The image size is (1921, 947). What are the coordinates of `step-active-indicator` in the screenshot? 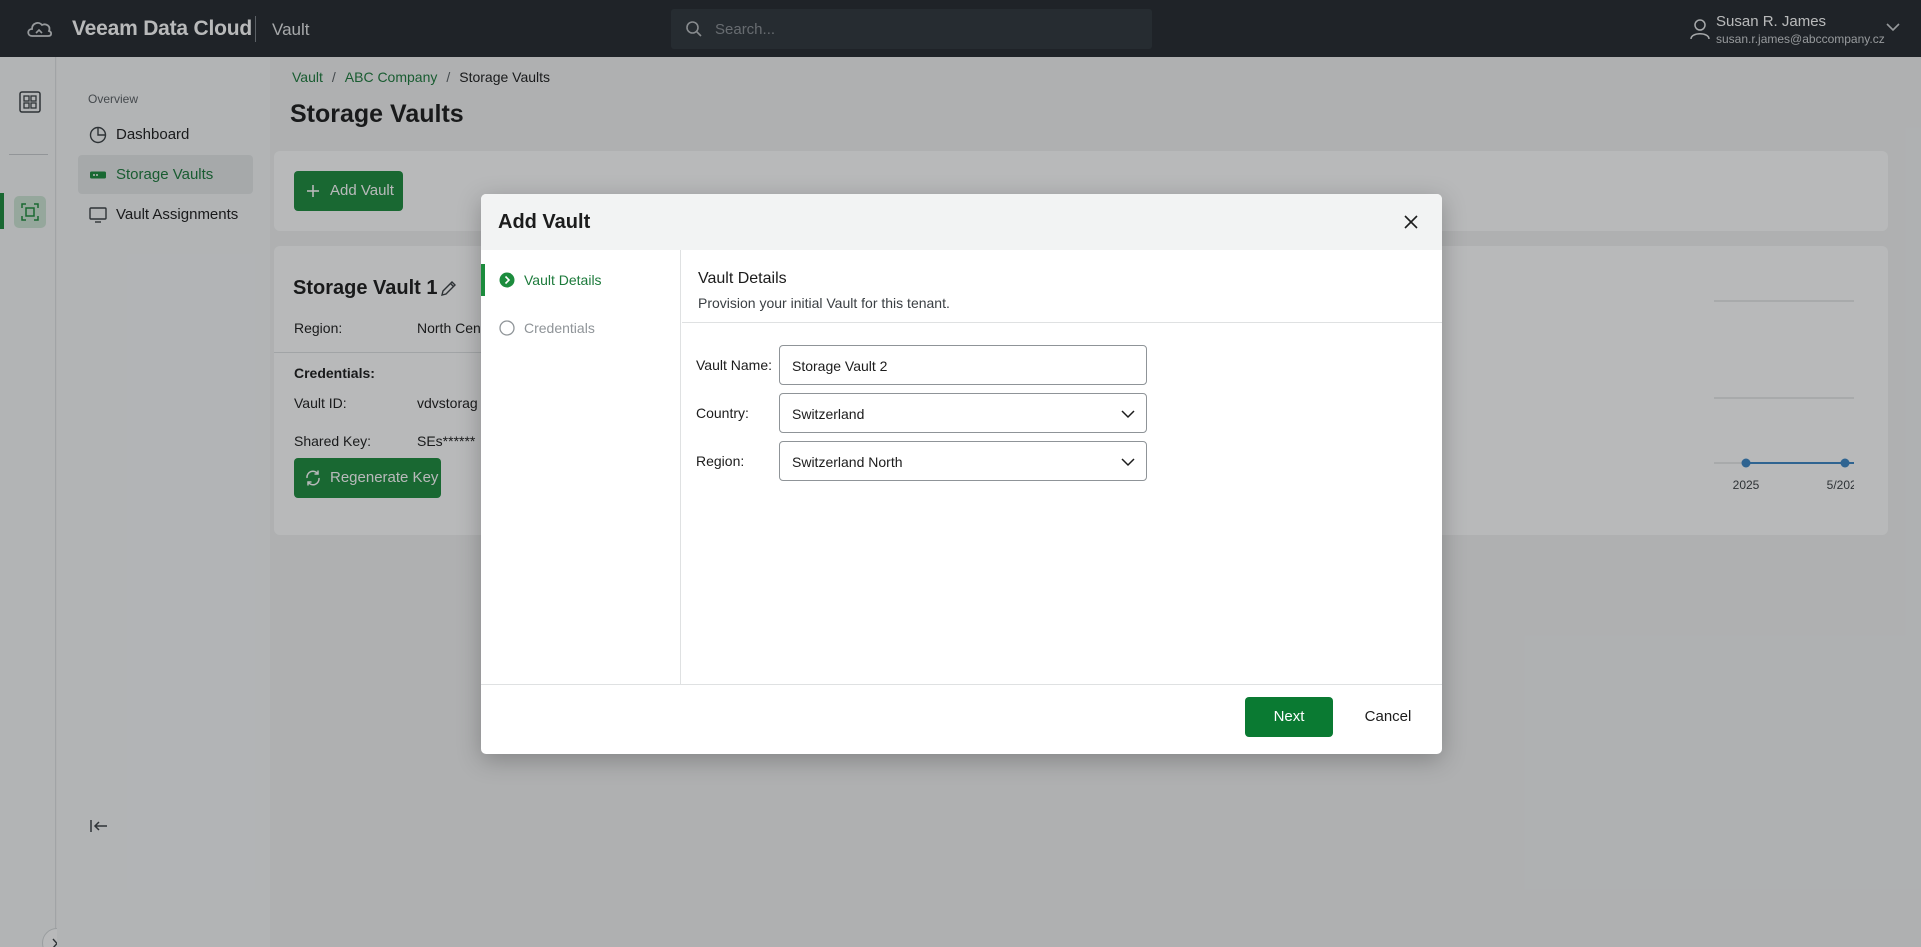 It's located at (483, 280).